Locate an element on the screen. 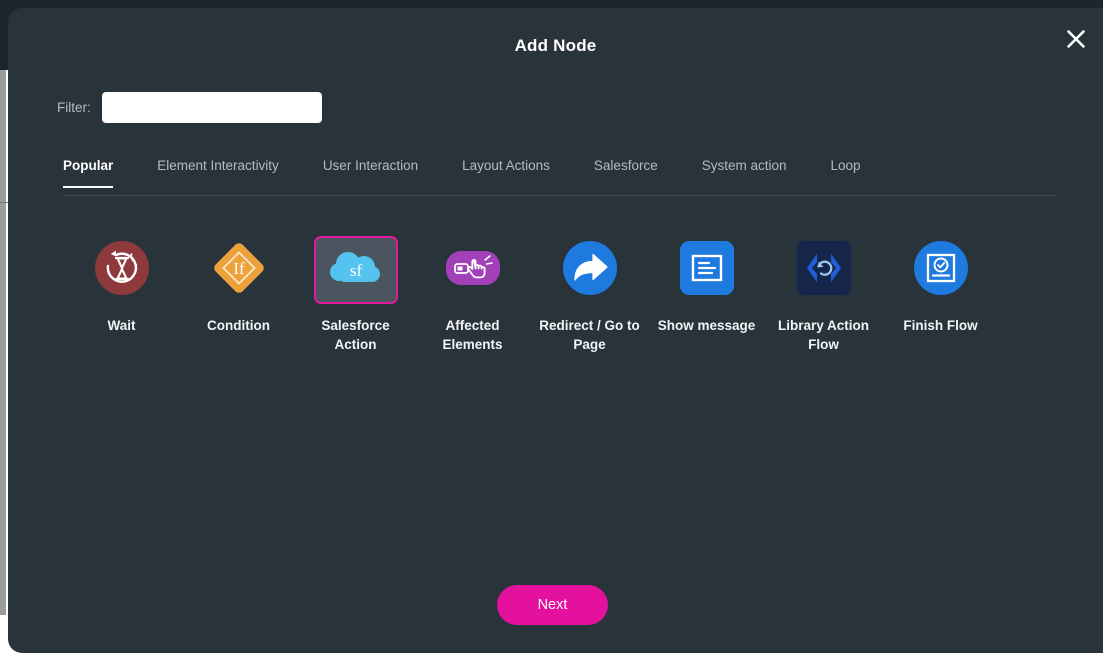  tab-user-interaction: User Interaction is located at coordinates (370, 172).